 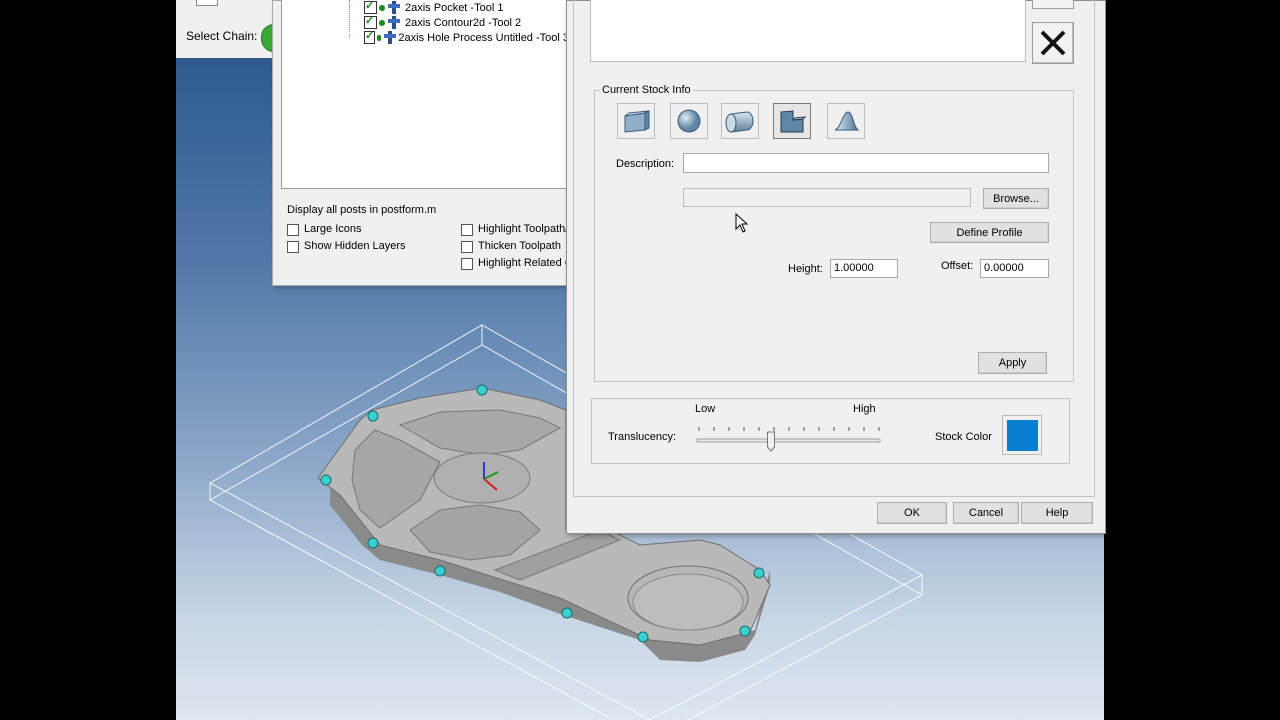 I want to click on translucency-label: Translucency:, so click(x=642, y=437).